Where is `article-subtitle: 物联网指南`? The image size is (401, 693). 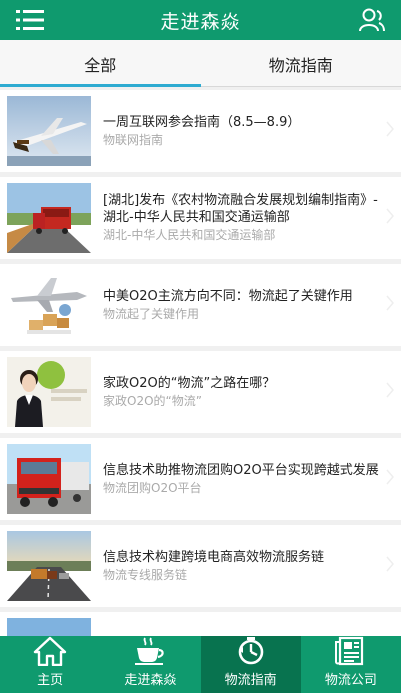 article-subtitle: 物联网指南 is located at coordinates (133, 139).